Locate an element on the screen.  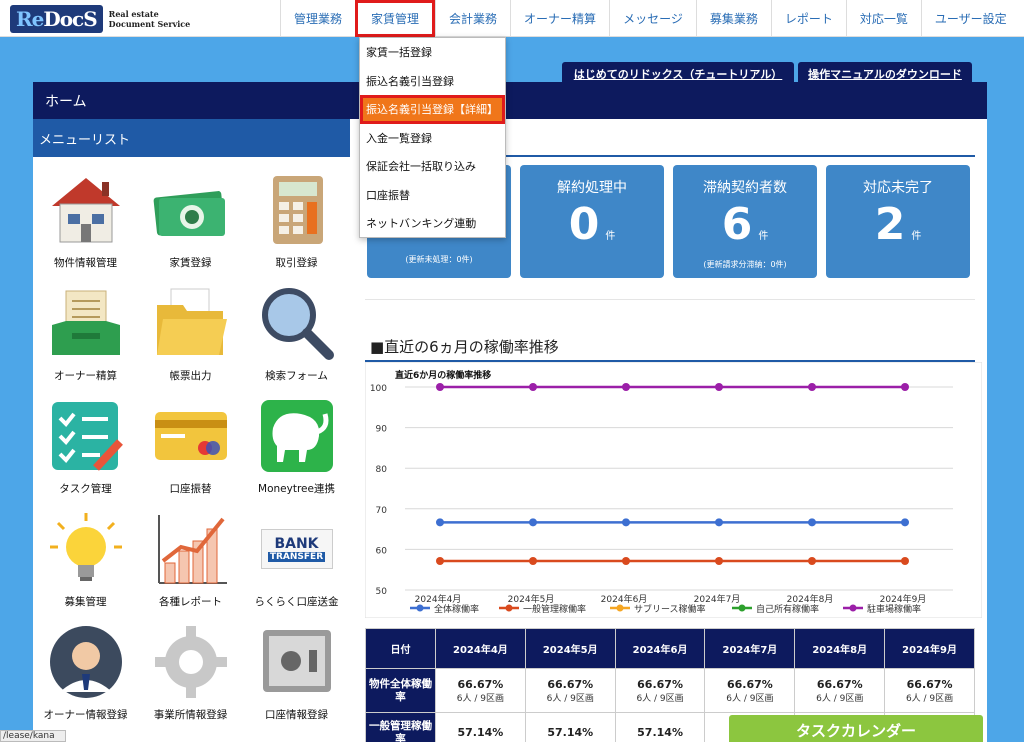
sidebar-home-title: ホーム is located at coordinates (191, 100).